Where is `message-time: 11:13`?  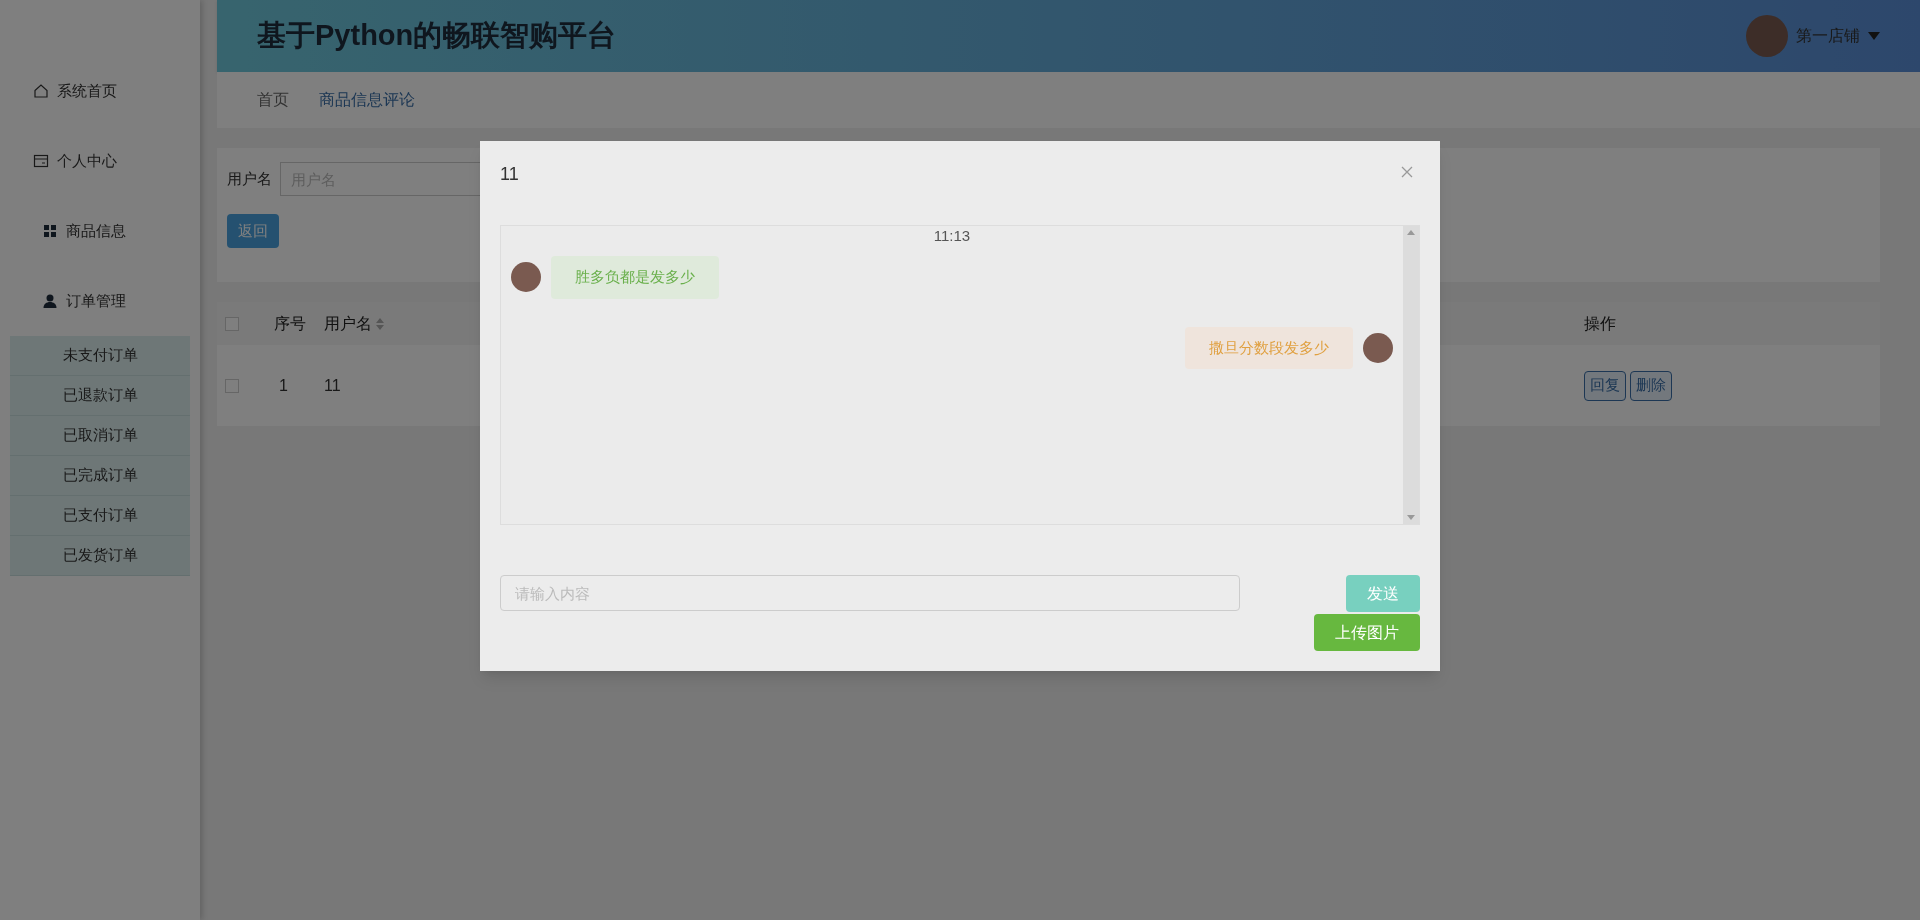
message-time: 11:13 is located at coordinates (952, 236).